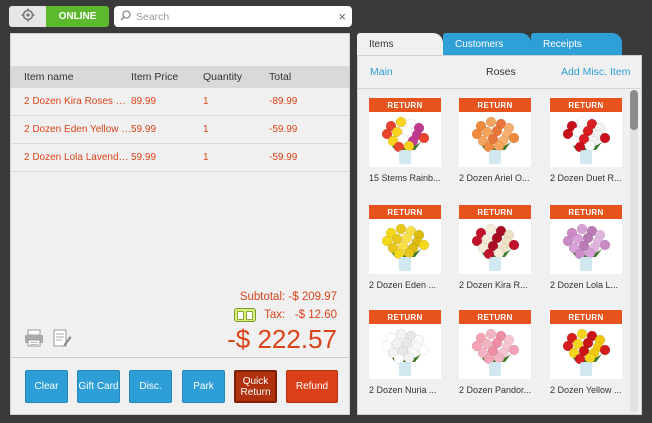 The width and height of the screenshot is (652, 423). What do you see at coordinates (576, 44) in the screenshot?
I see `tab-receipts: Receipts` at bounding box center [576, 44].